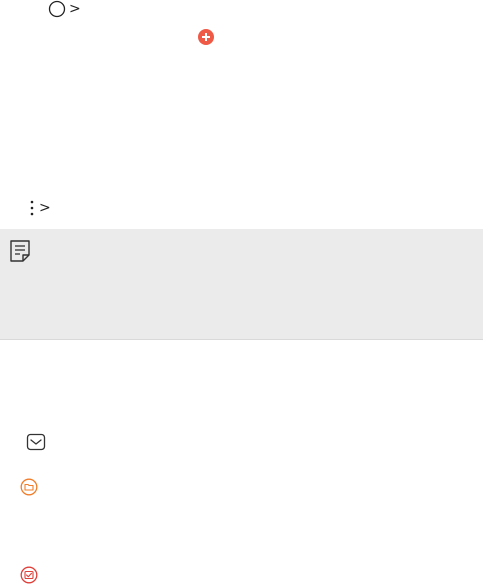 This screenshot has width=483, height=585. Describe the element at coordinates (206, 37) in the screenshot. I see `plus-icon` at that location.